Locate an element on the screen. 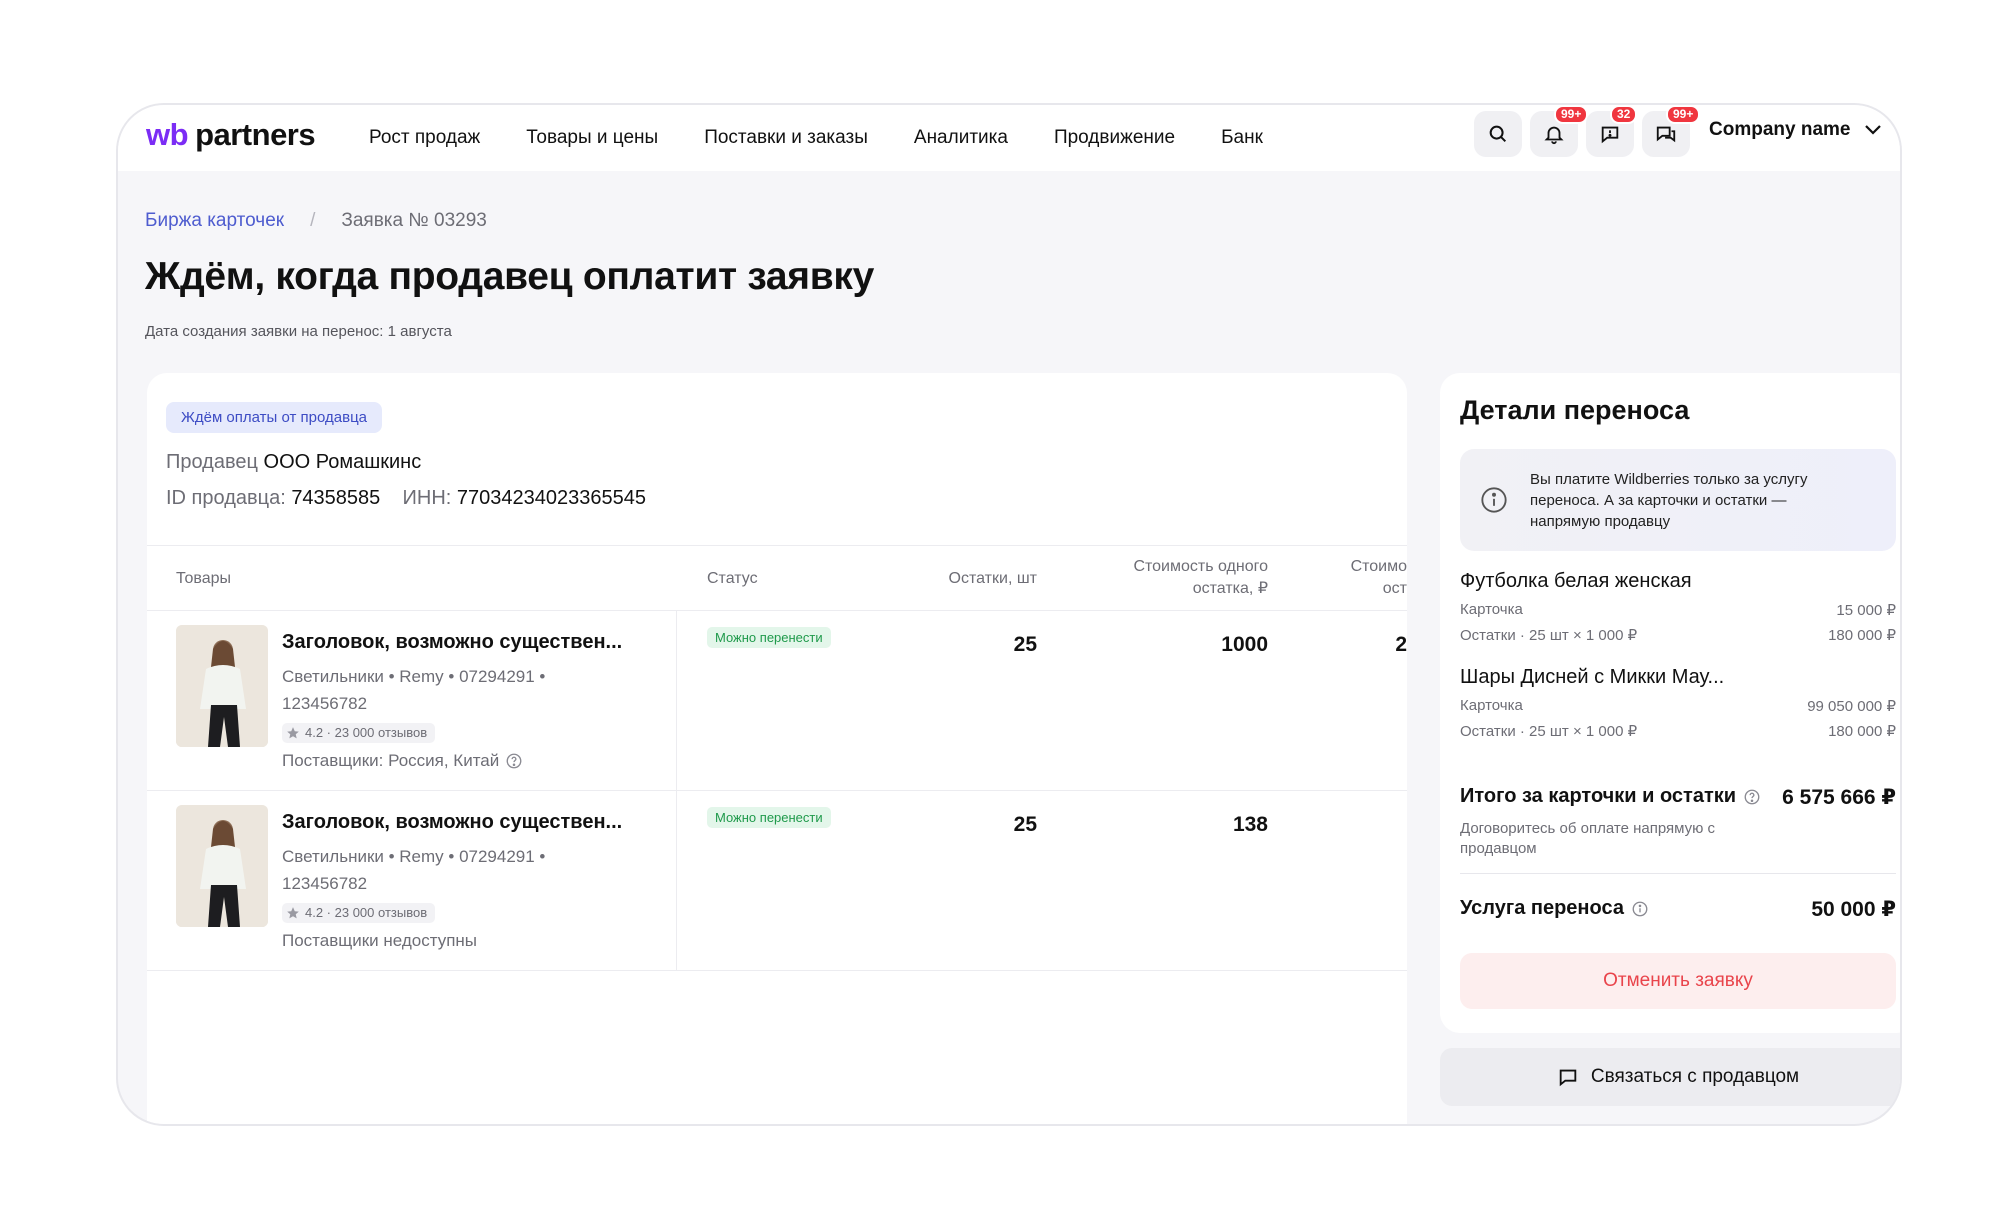 This screenshot has height=1227, width=2016. search-icon is located at coordinates (1498, 134).